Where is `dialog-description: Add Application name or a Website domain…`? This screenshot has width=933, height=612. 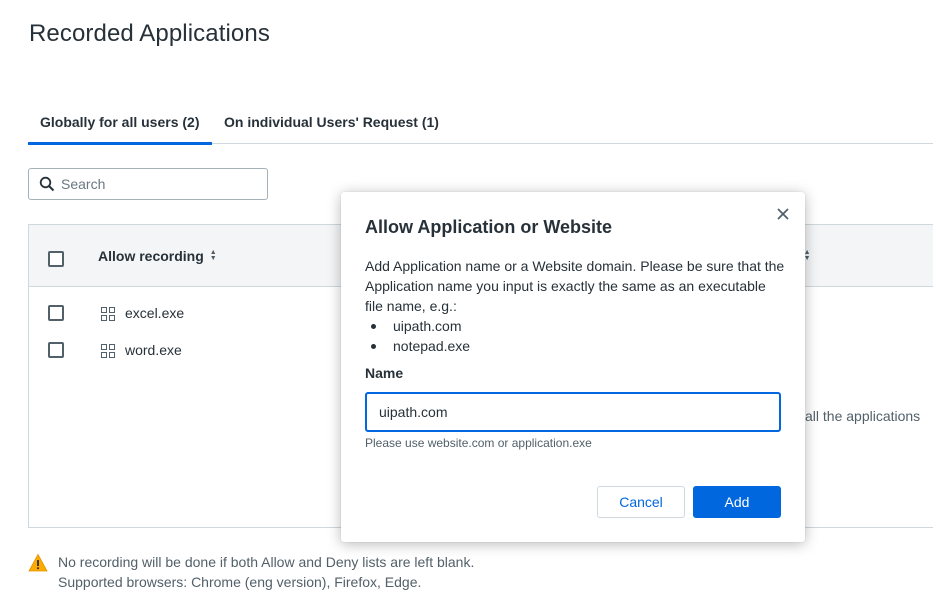 dialog-description: Add Application name or a Website domain… is located at coordinates (575, 286).